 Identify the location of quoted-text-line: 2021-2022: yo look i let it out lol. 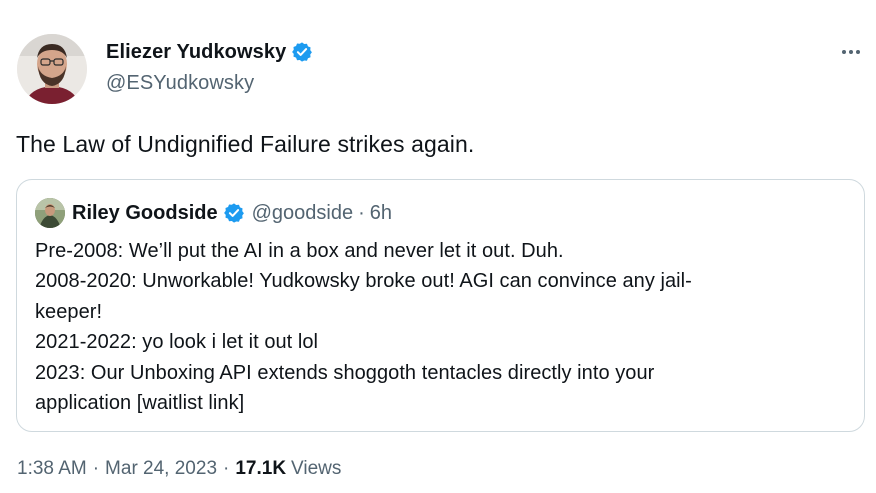
(177, 342).